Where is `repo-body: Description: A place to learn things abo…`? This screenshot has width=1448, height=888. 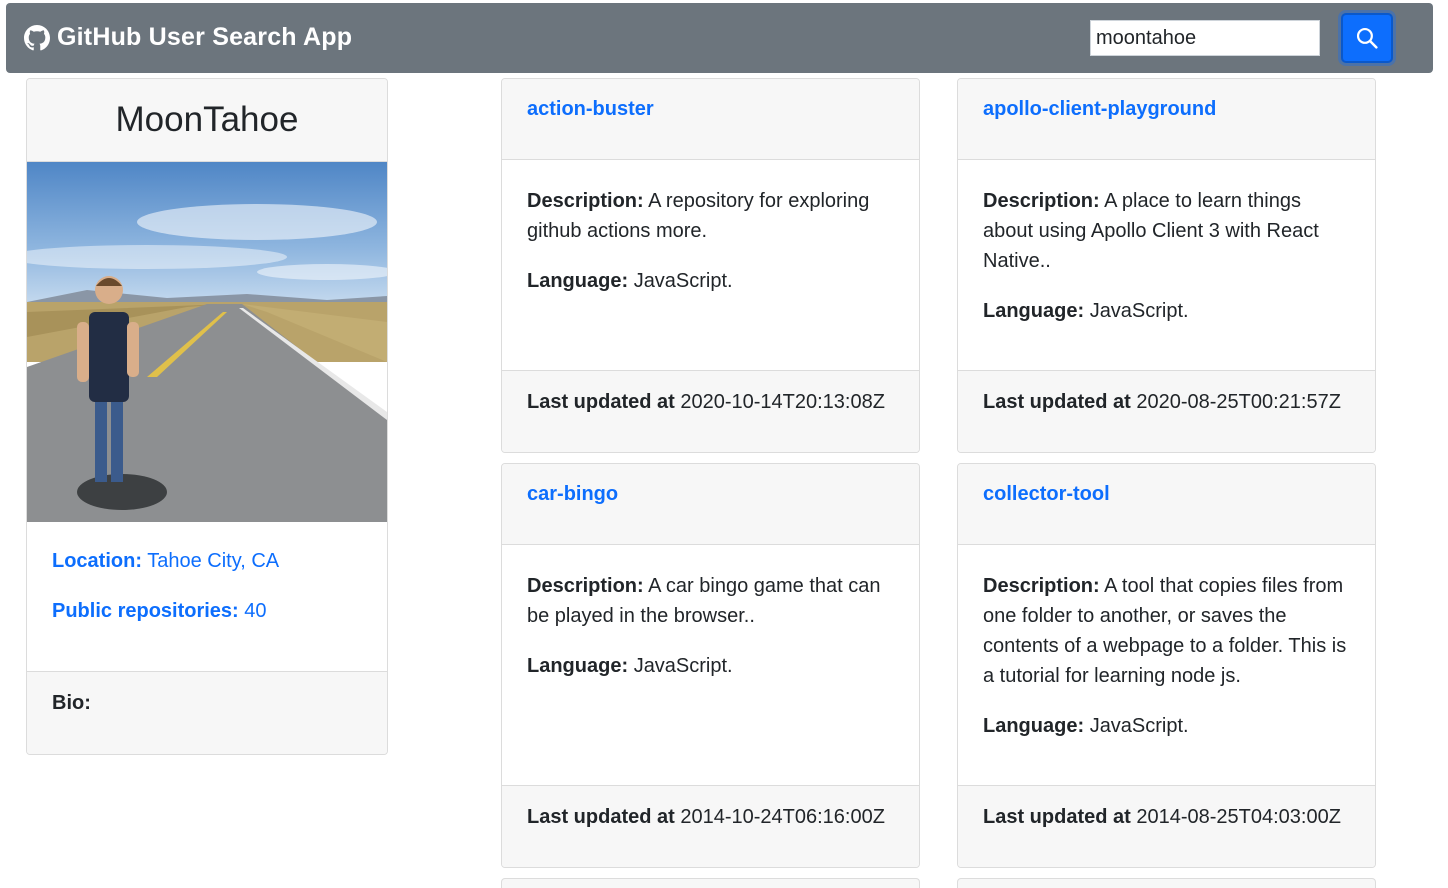 repo-body: Description: A place to learn things abo… is located at coordinates (1166, 265).